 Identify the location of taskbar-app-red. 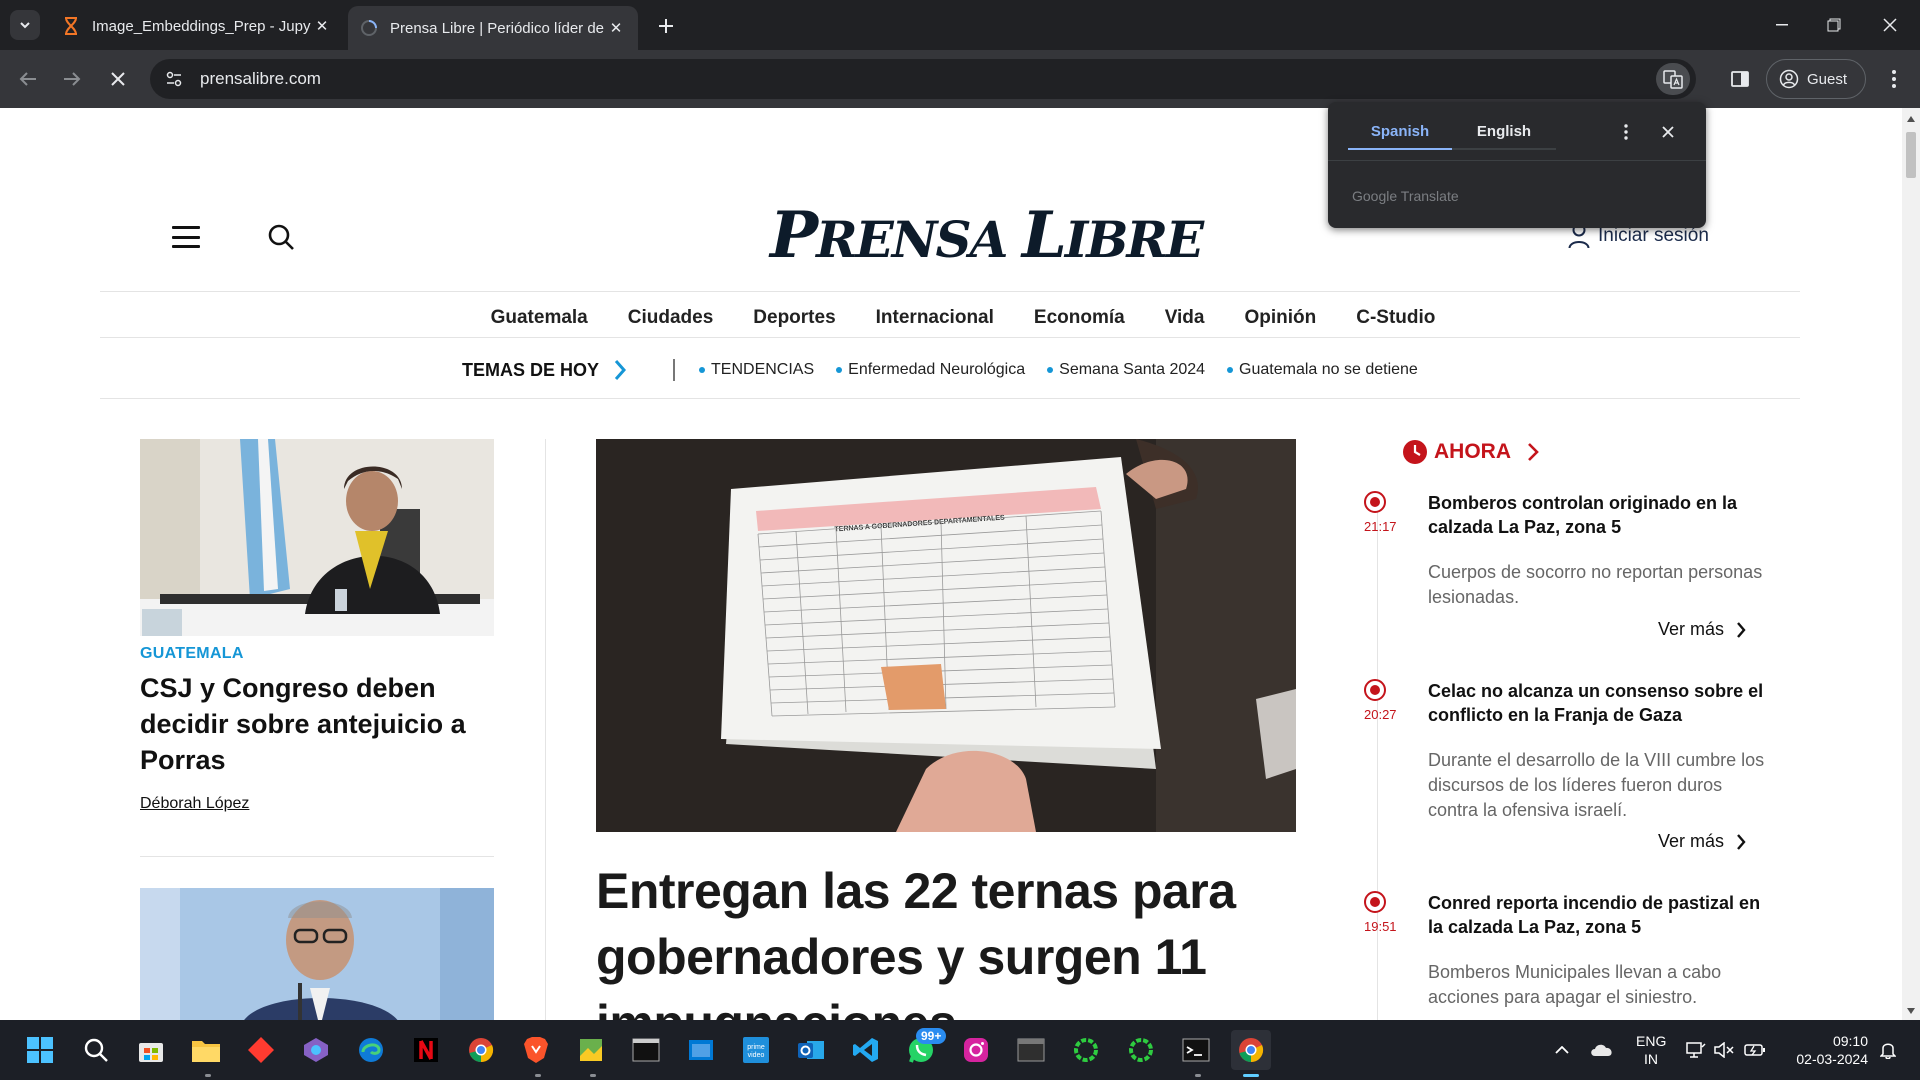
(261, 1050).